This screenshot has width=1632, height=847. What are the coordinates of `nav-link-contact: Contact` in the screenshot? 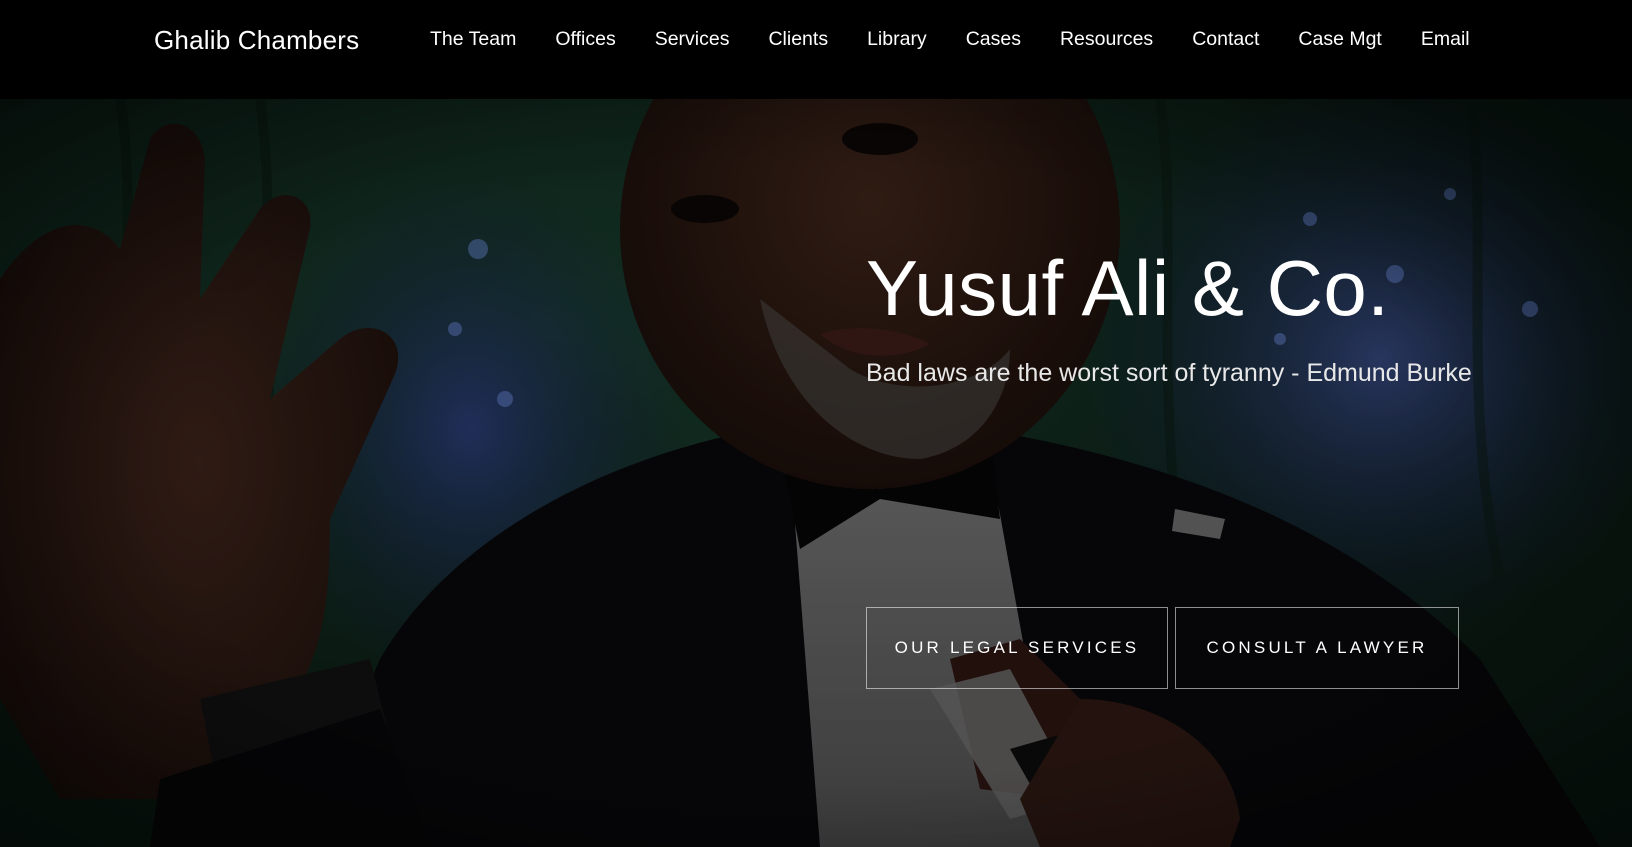 It's located at (1225, 39).